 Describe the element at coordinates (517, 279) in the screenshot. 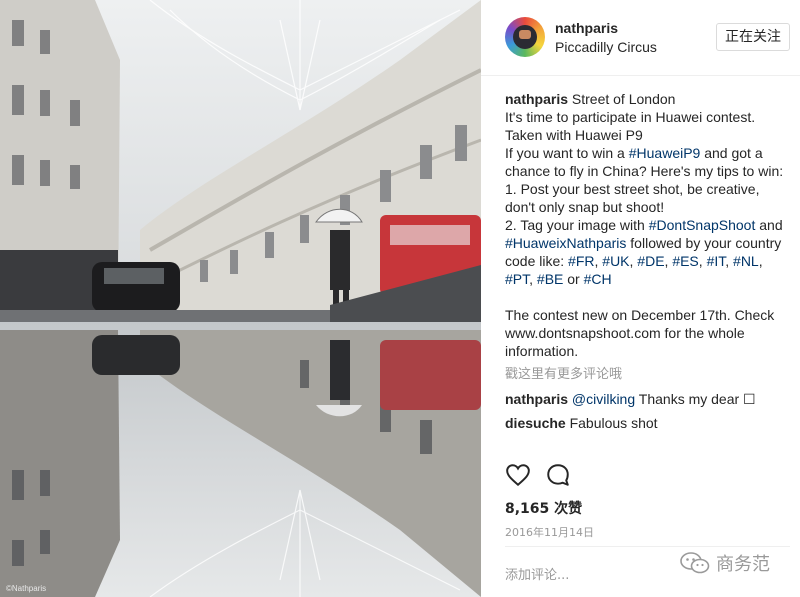

I see `hashtag-link: #PT` at that location.